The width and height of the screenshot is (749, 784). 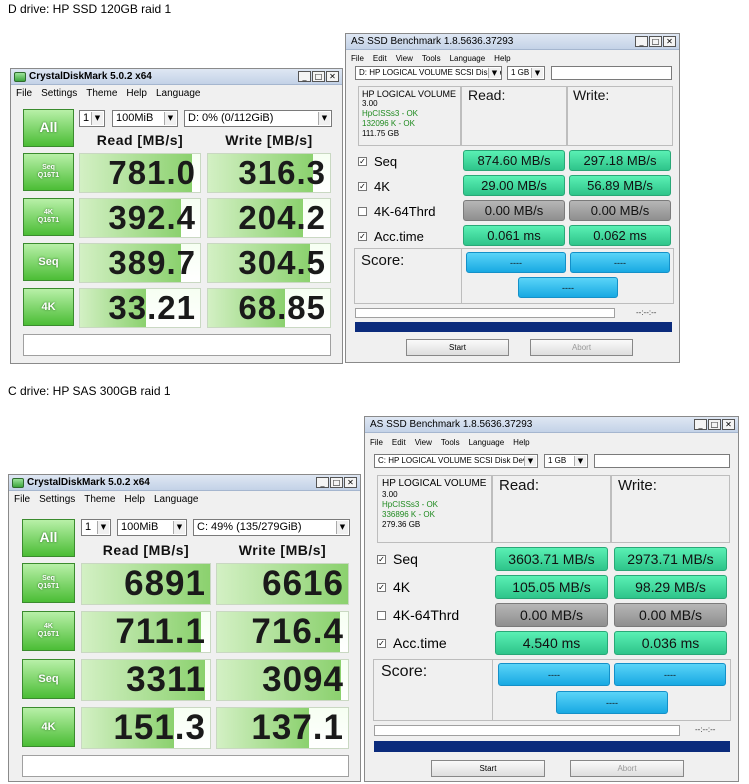 I want to click on acctime-row-label: ✓ Acc.time, so click(x=391, y=236).